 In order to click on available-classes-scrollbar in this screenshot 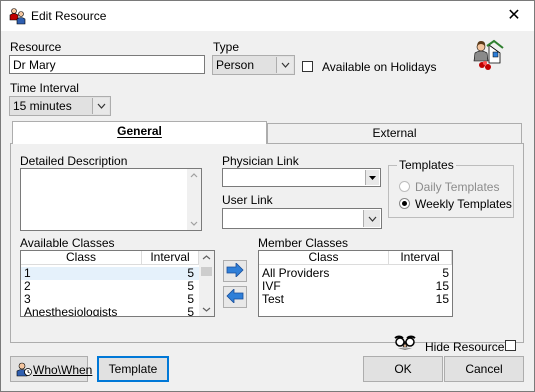, I will do `click(206, 283)`.